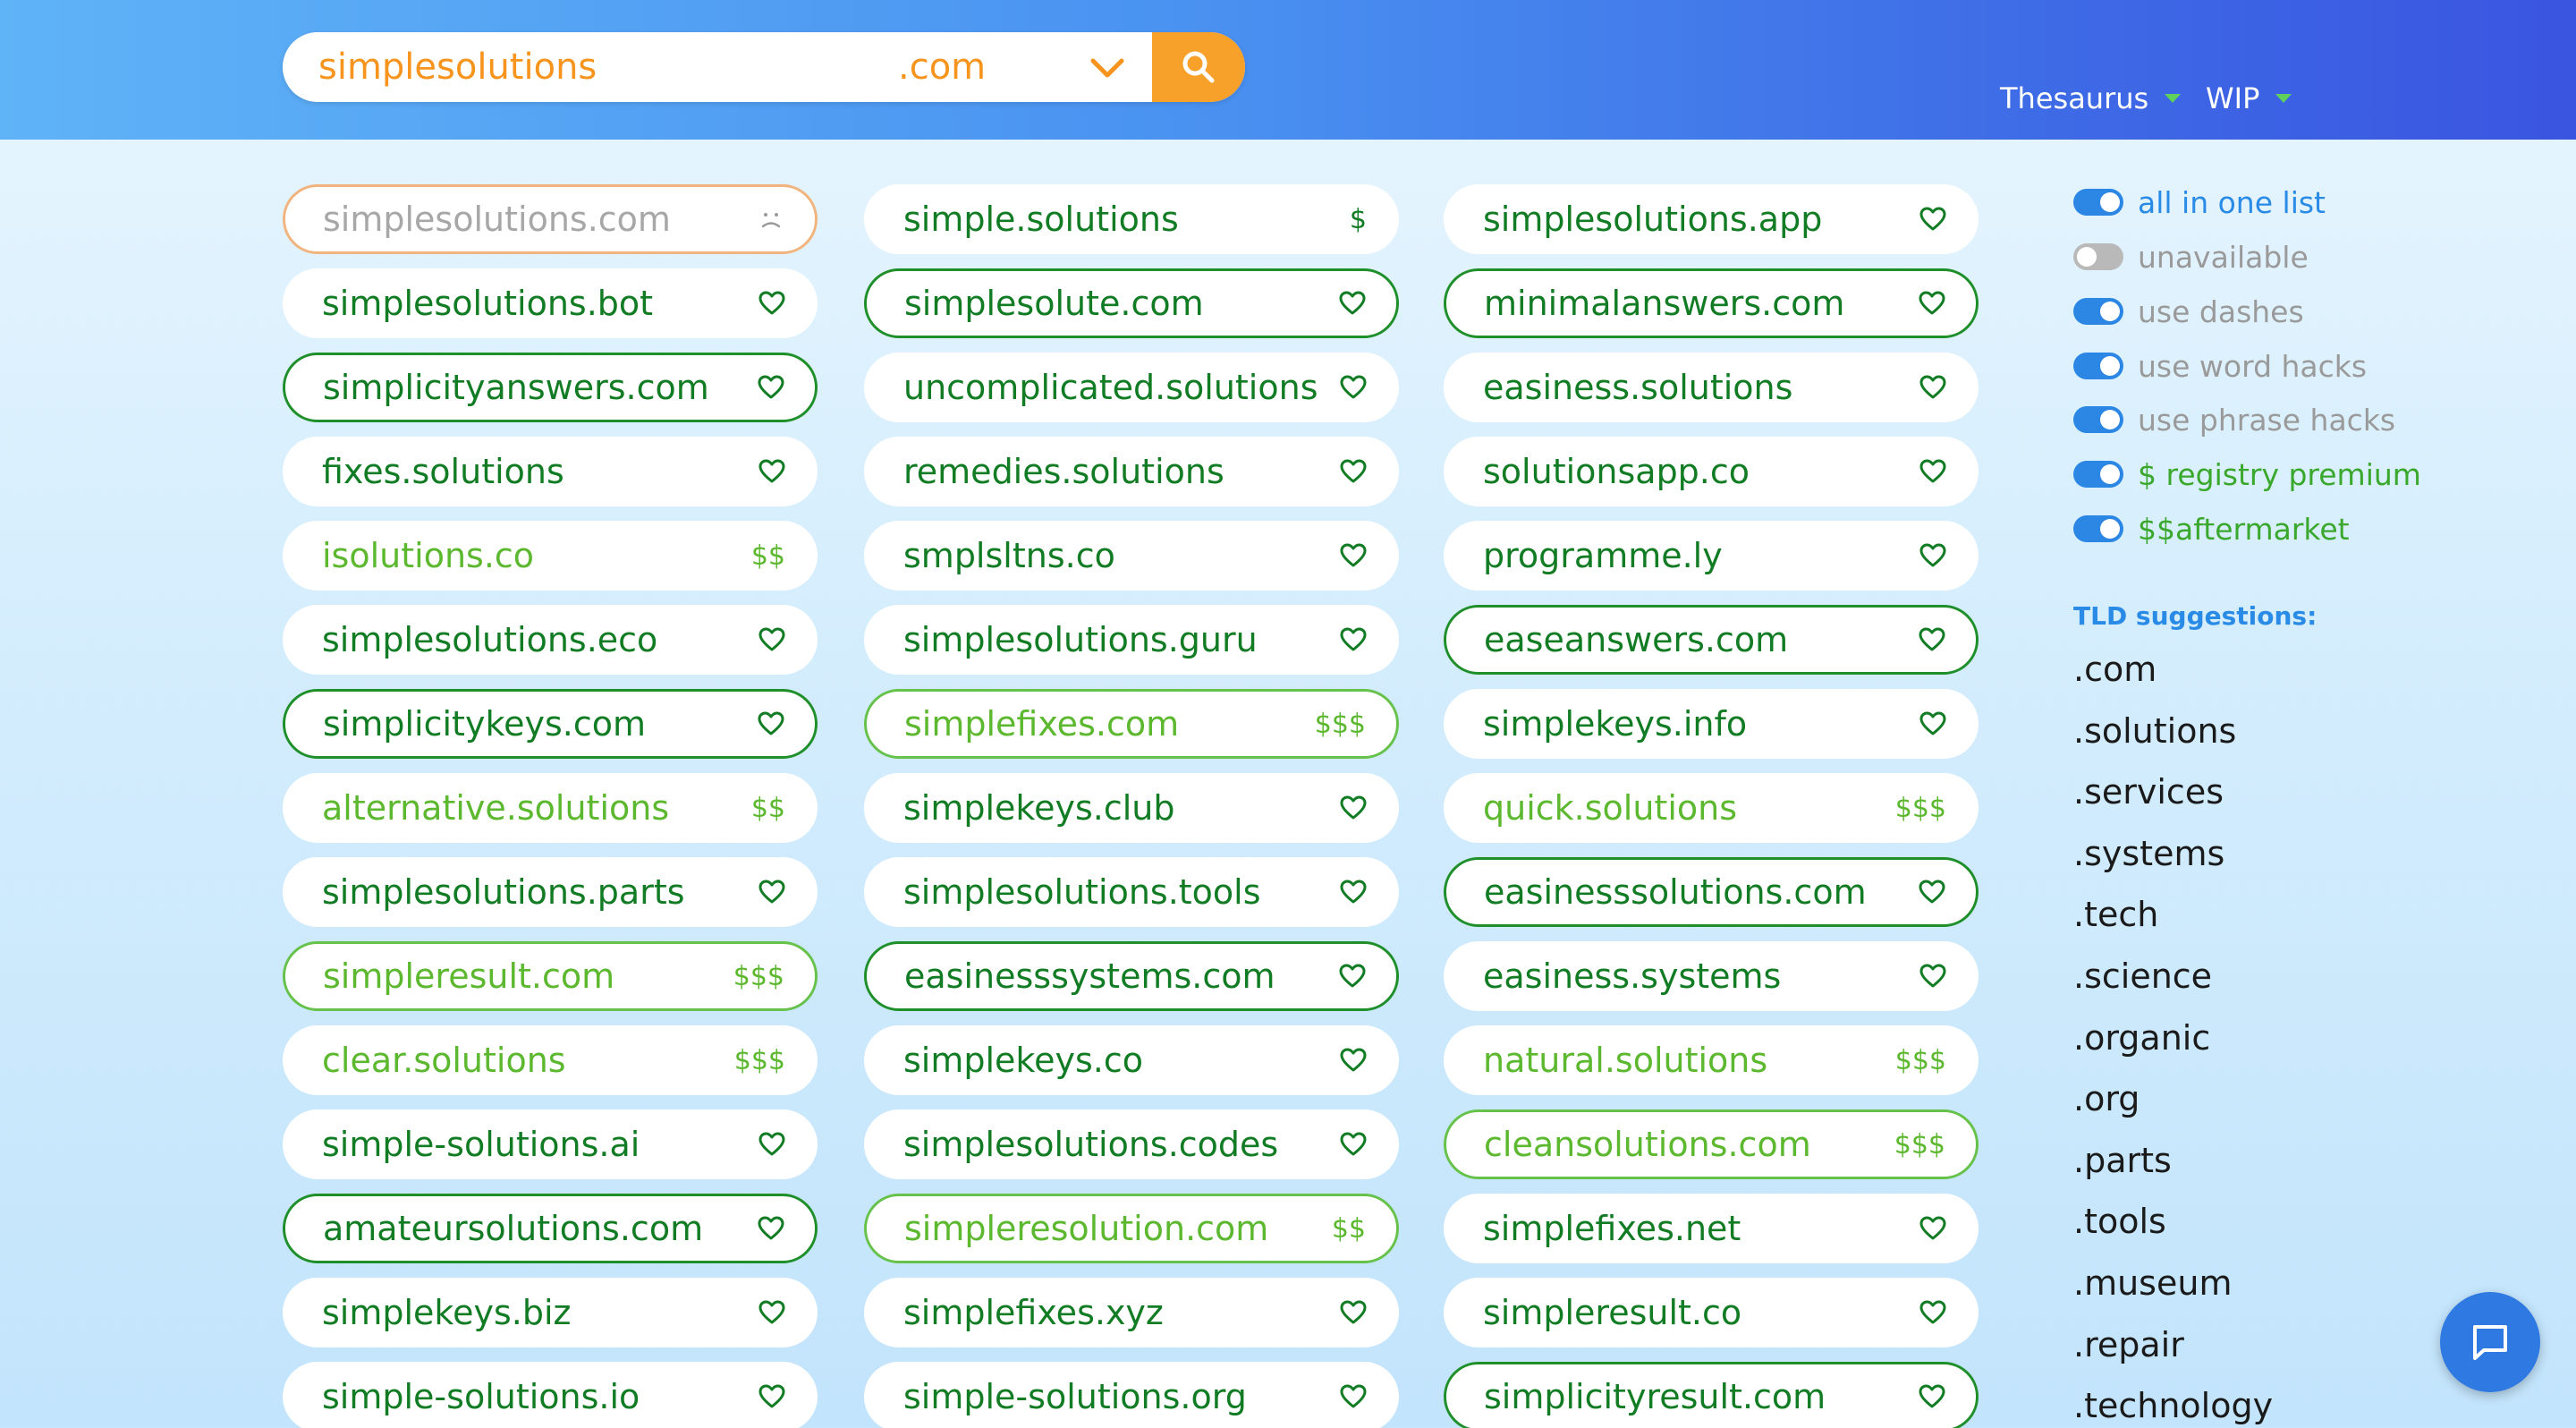 This screenshot has height=1428, width=2576. What do you see at coordinates (2249, 98) in the screenshot?
I see `wip-menu: WIP` at bounding box center [2249, 98].